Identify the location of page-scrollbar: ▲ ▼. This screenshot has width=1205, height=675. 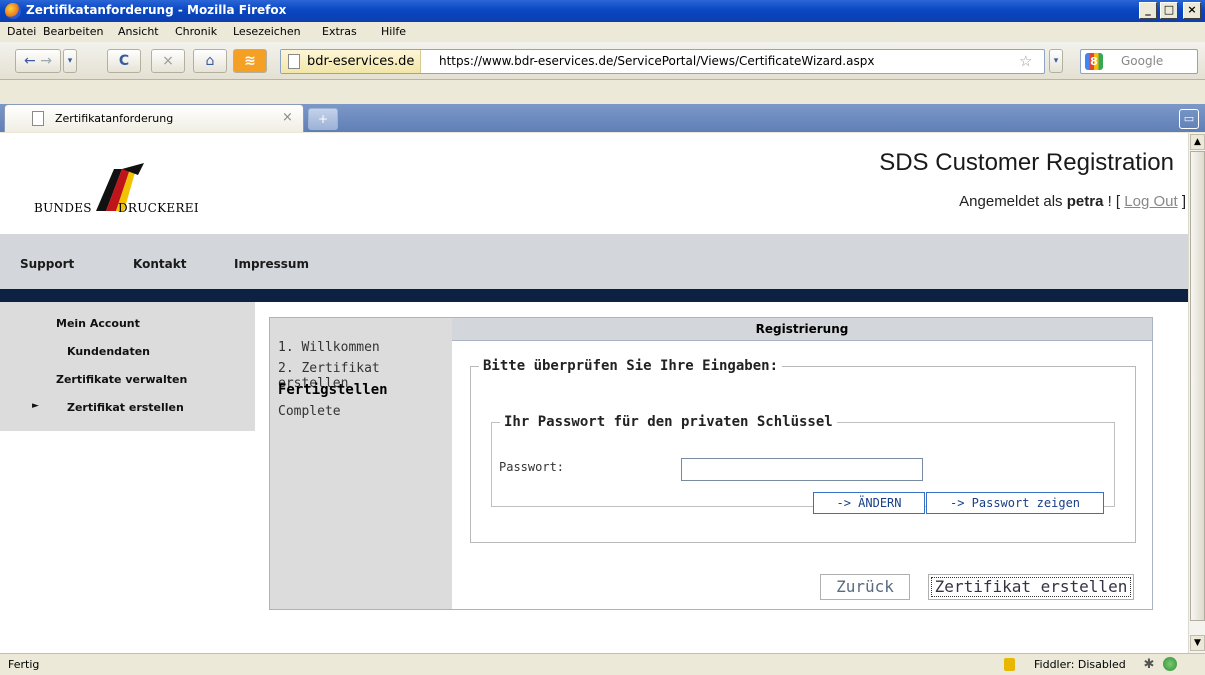
(1196, 393).